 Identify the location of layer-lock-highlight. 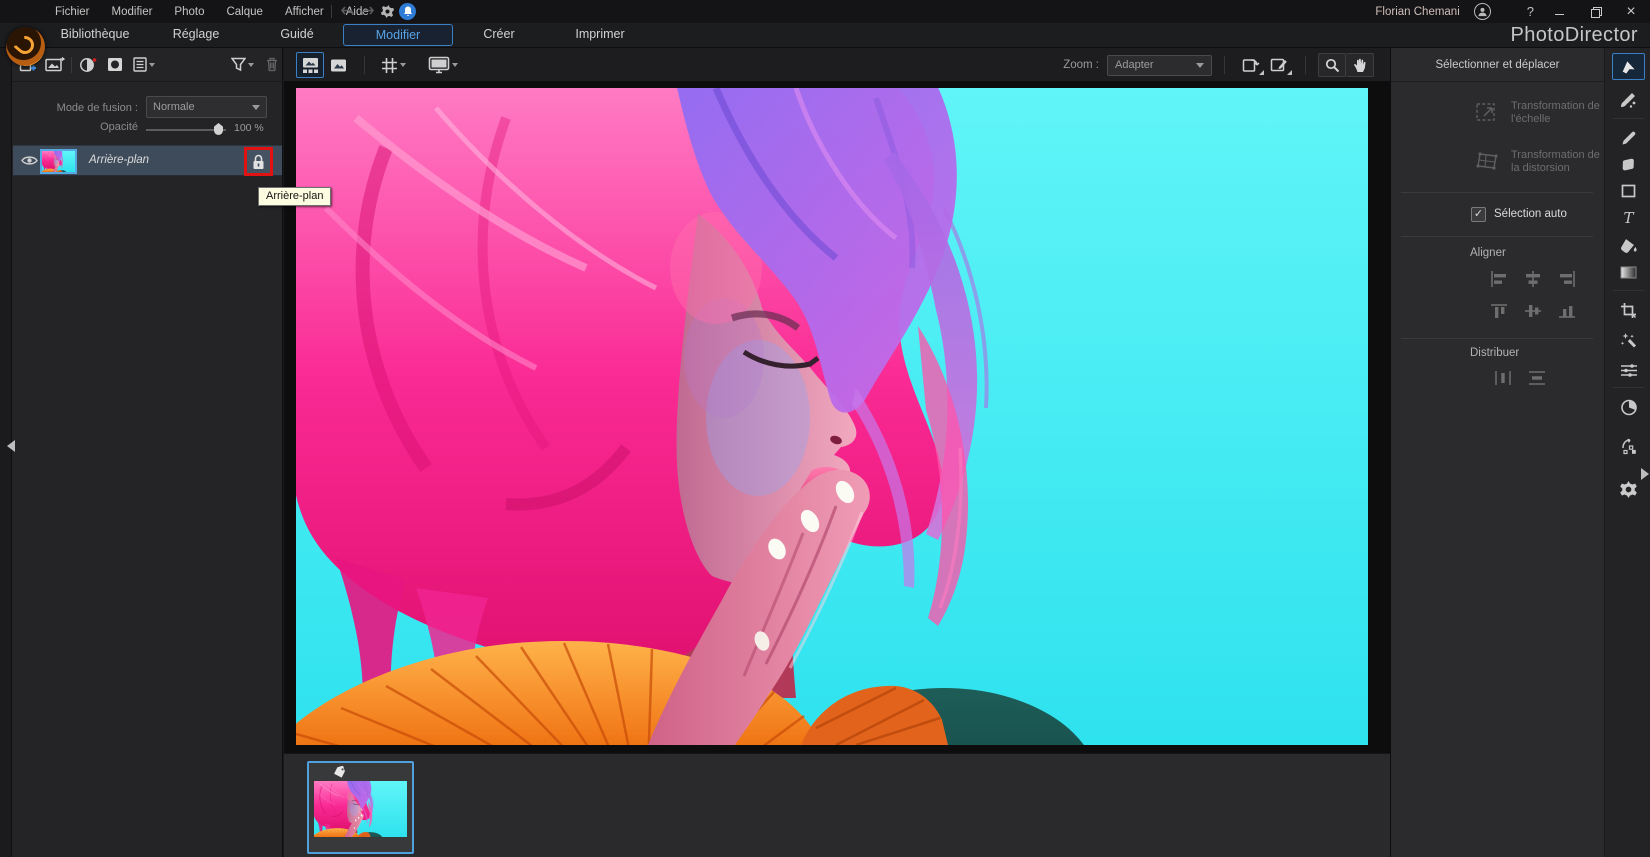
(258, 161).